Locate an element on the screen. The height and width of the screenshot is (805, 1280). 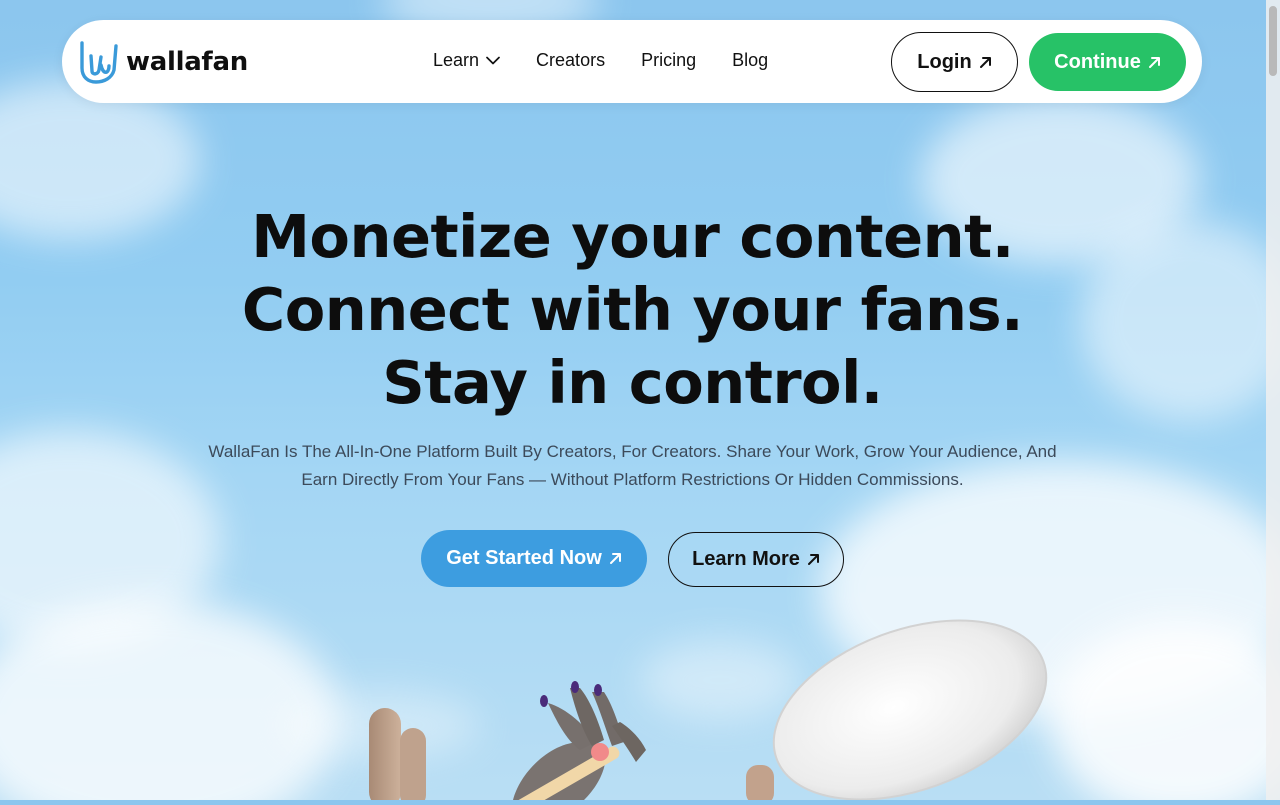
nav-creators-label: Creators is located at coordinates (571, 60).